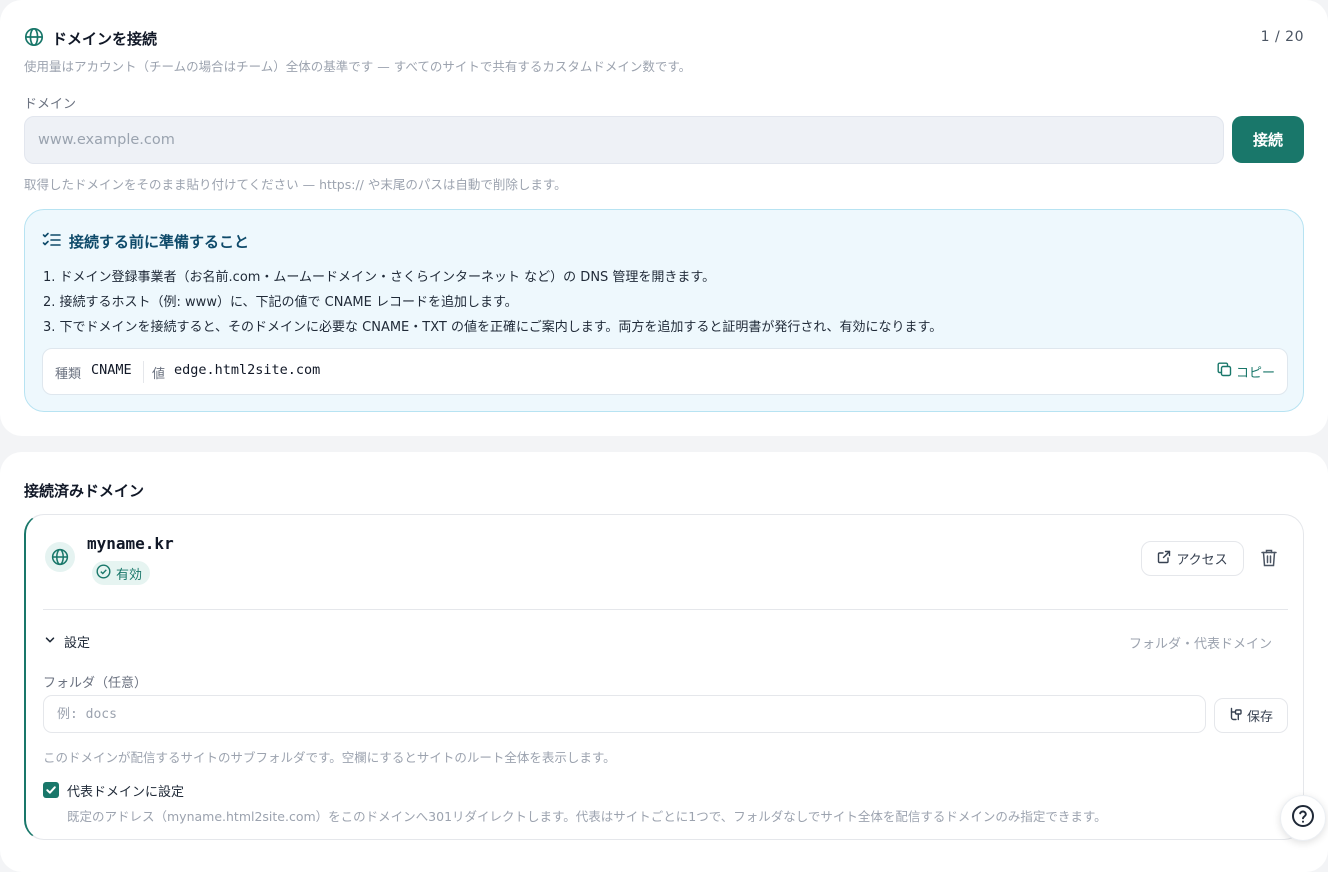 This screenshot has height=872, width=1328. I want to click on settings-toggle: 設定, so click(67, 641).